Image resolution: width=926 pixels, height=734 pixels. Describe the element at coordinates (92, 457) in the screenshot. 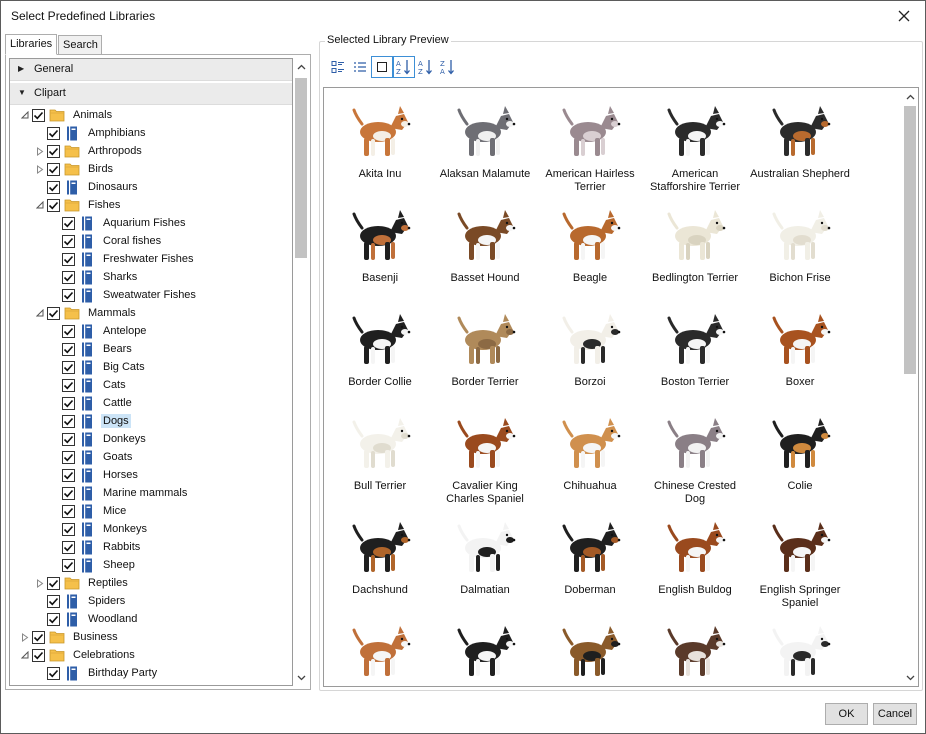

I see `tree-node: Goats` at that location.